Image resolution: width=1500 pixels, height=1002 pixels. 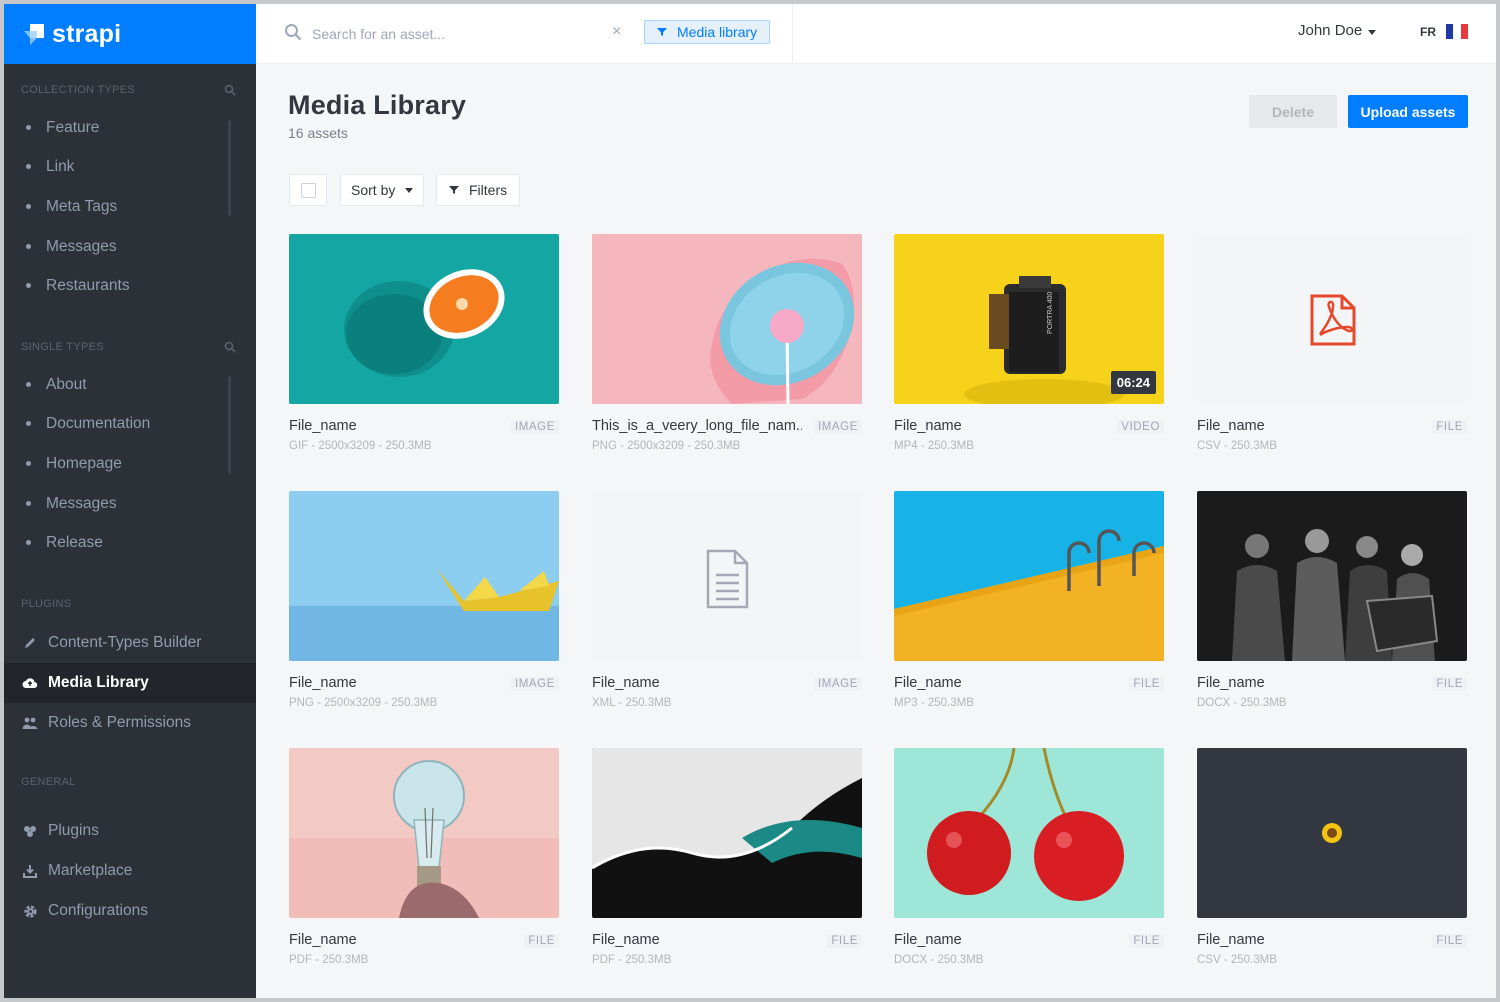 I want to click on general-title: GENERAL, so click(x=48, y=782).